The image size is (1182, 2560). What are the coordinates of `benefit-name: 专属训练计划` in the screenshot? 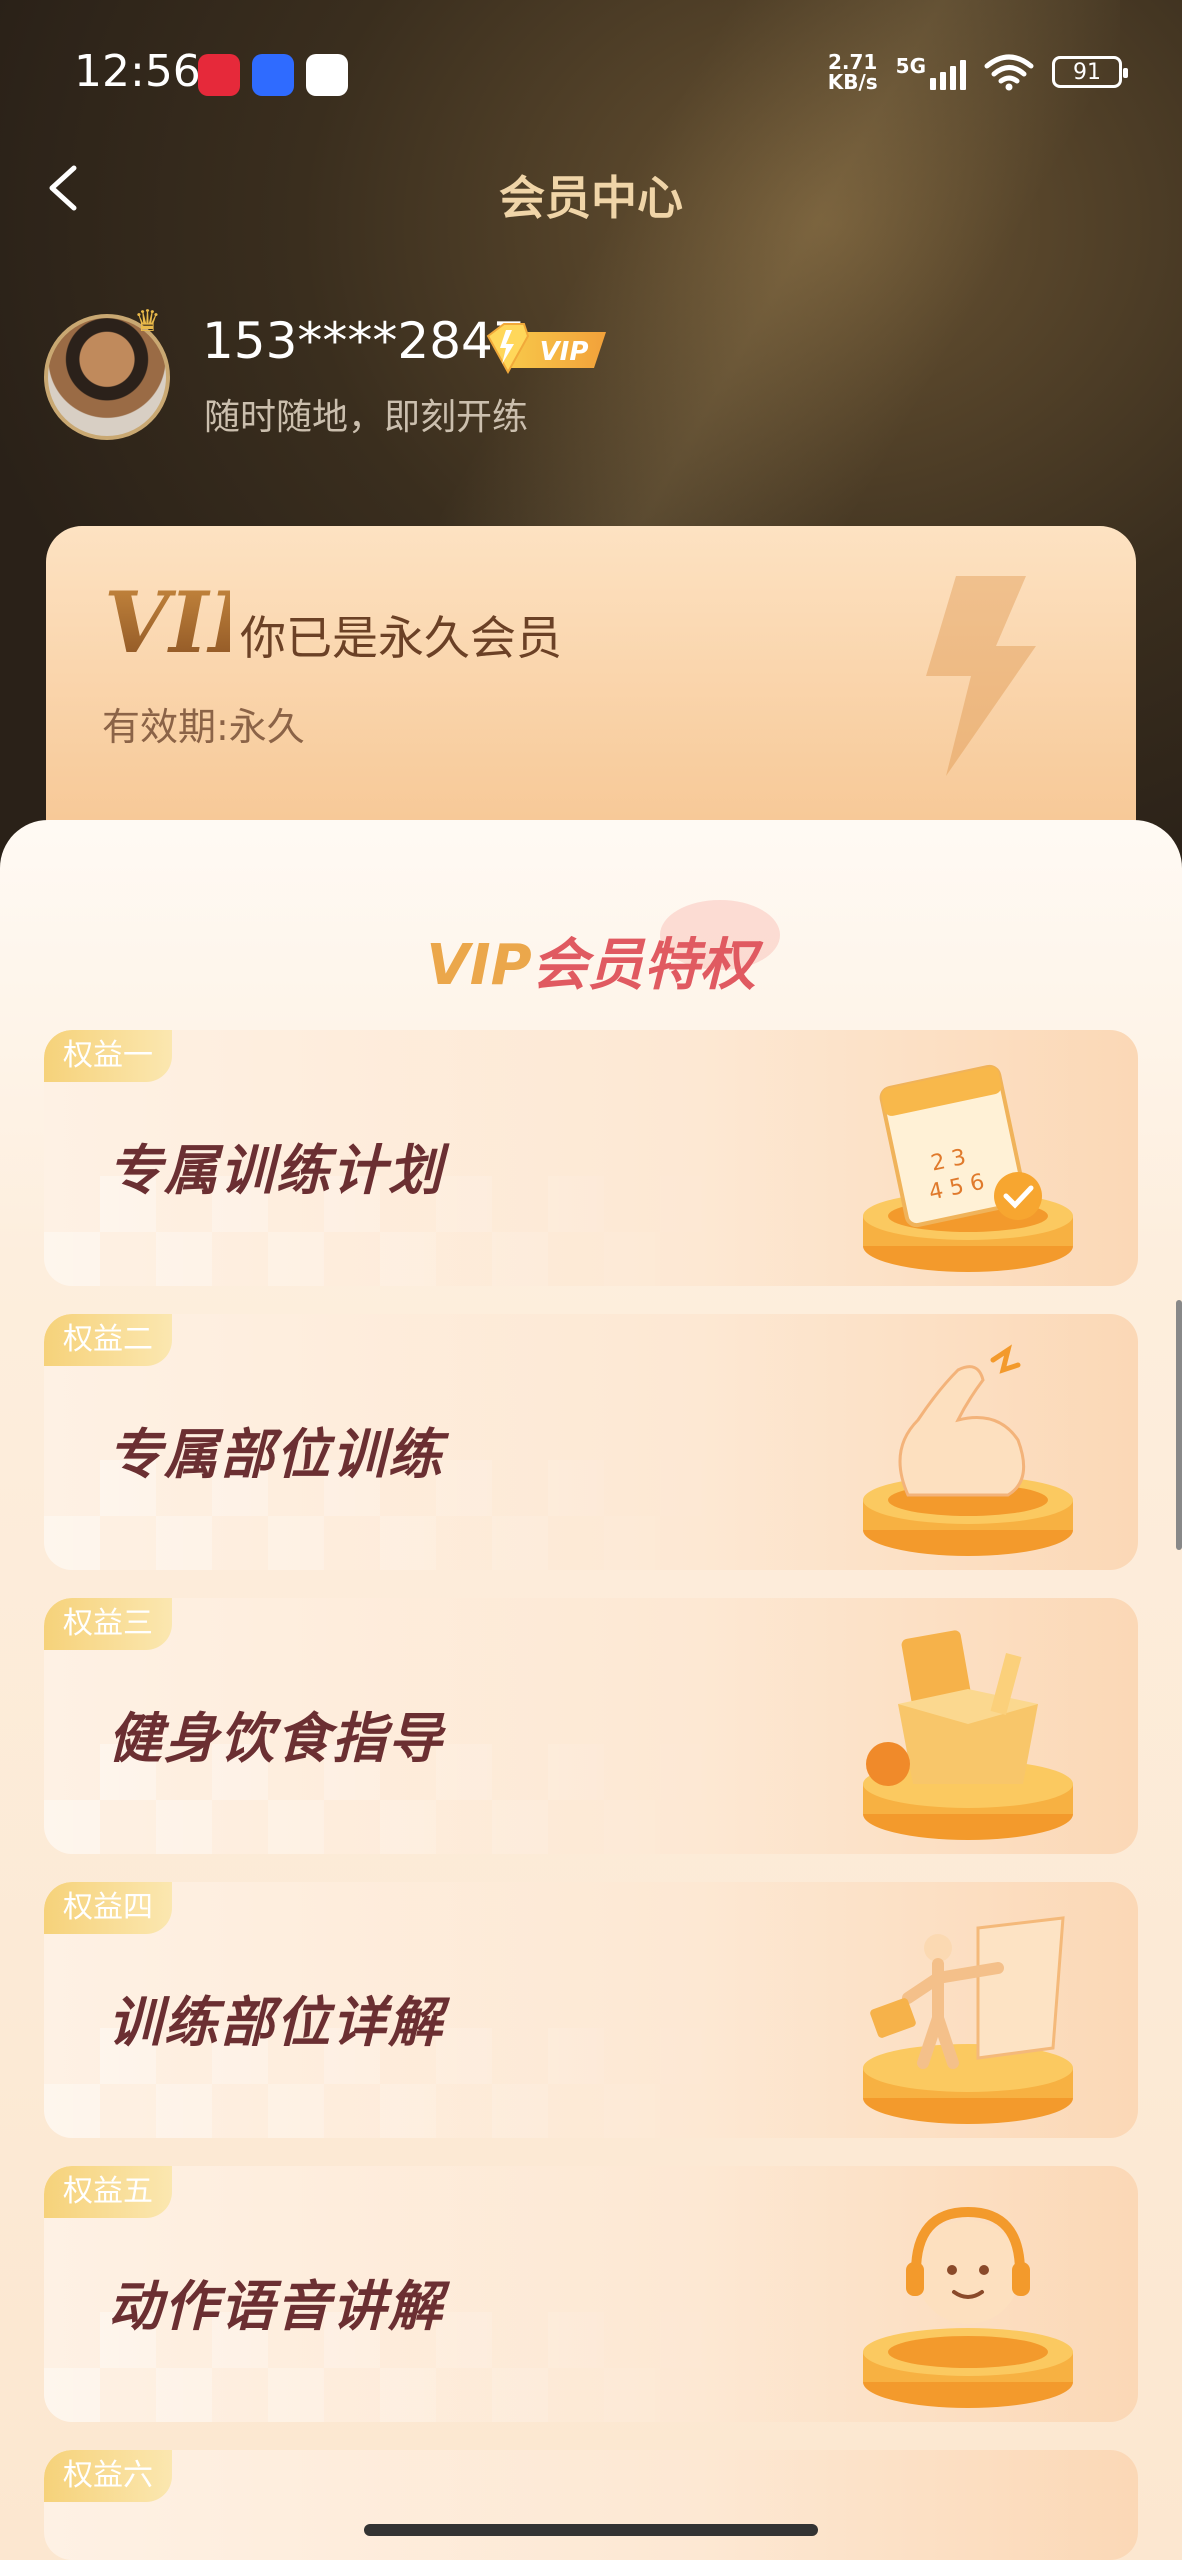 It's located at (276, 1170).